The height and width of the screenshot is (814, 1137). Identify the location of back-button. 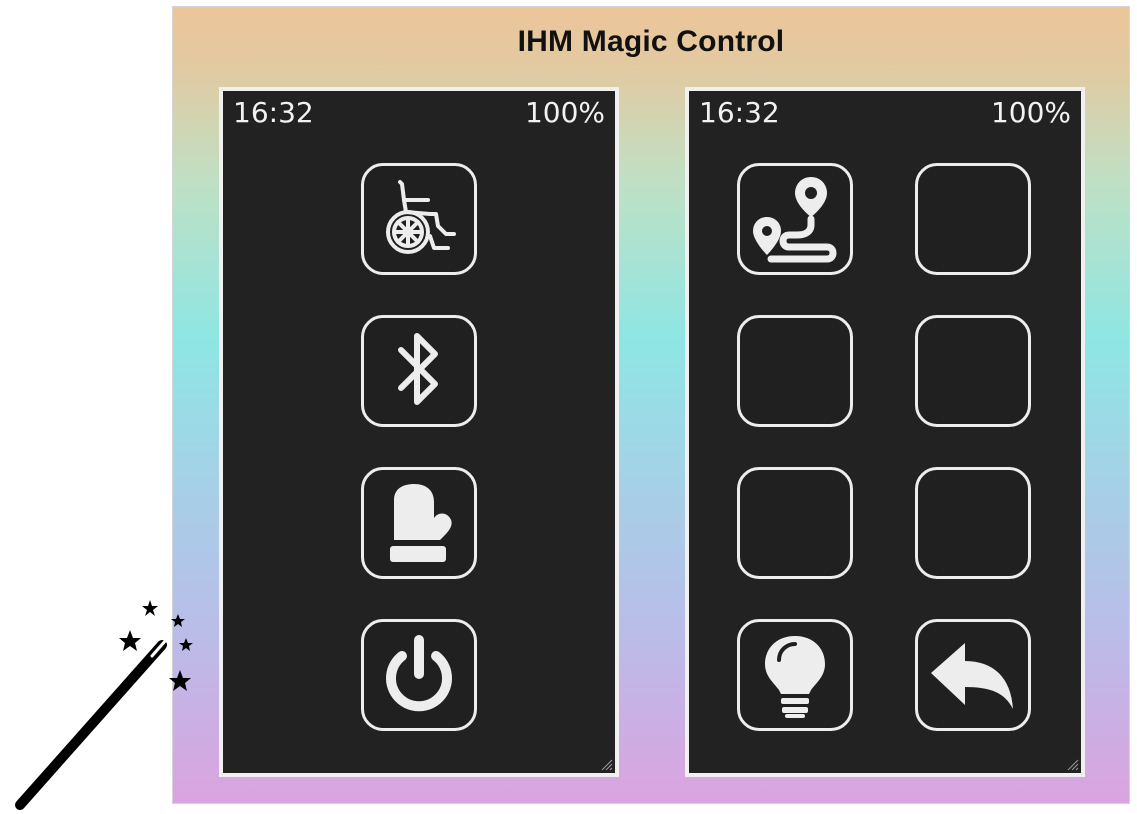
(973, 675).